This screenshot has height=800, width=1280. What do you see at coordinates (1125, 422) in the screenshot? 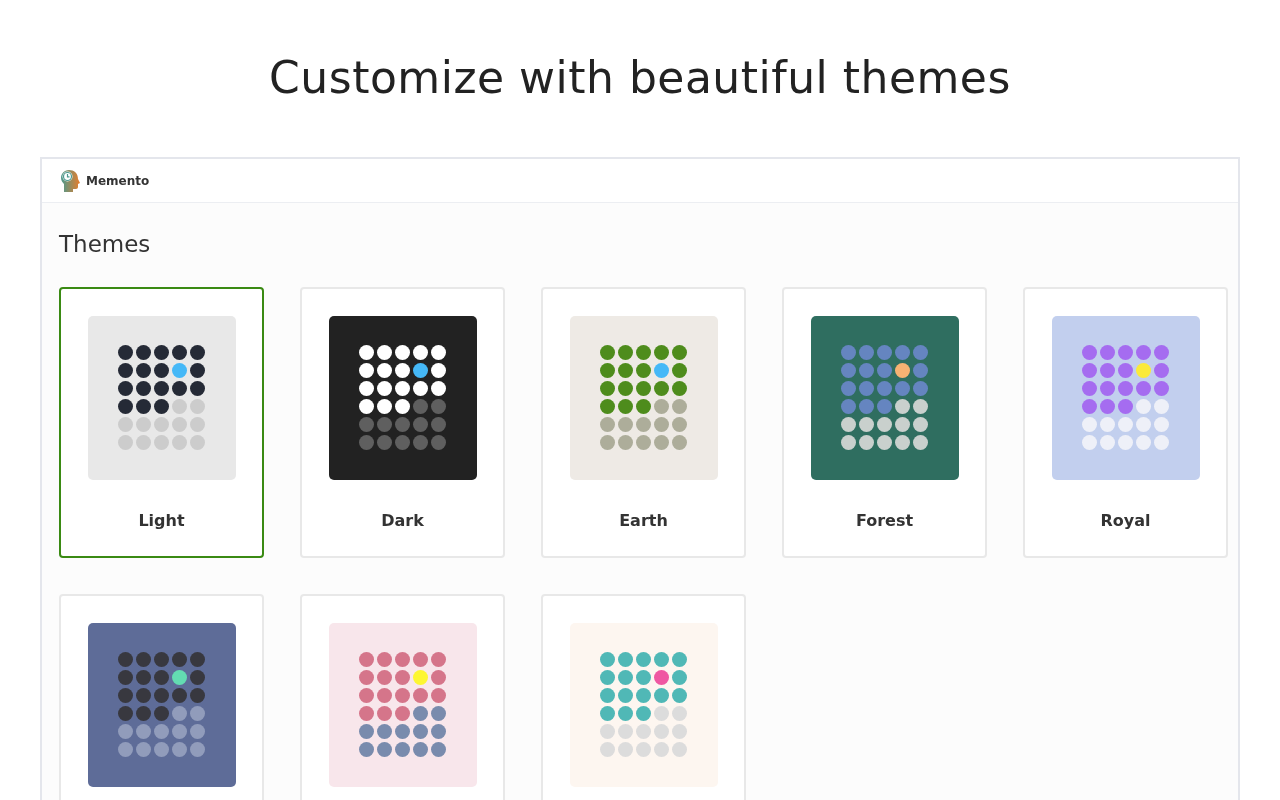
I see `theme-card: Royal` at bounding box center [1125, 422].